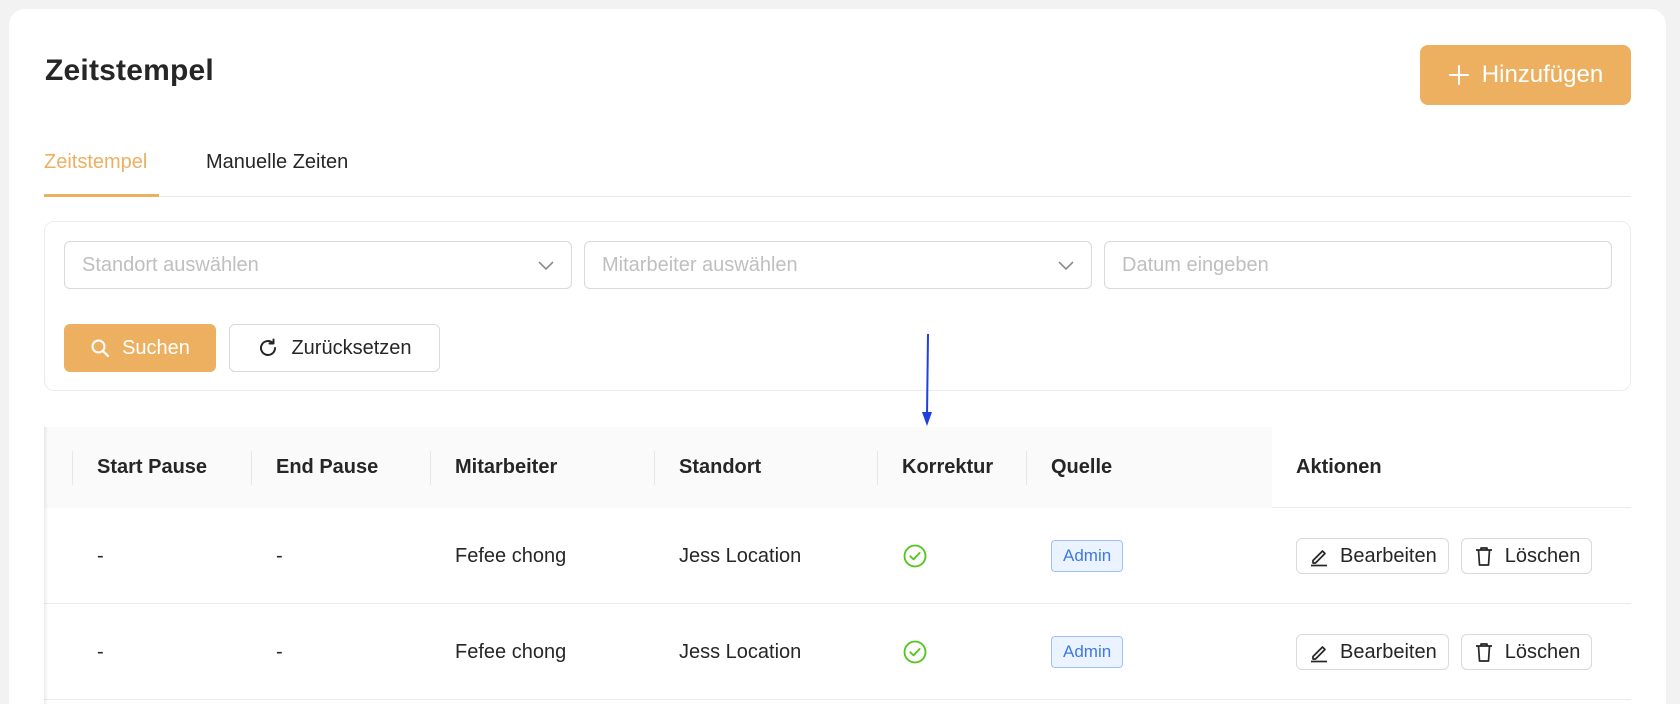 This screenshot has height=704, width=1680. I want to click on reset-button-label: Zurücksetzen, so click(351, 347).